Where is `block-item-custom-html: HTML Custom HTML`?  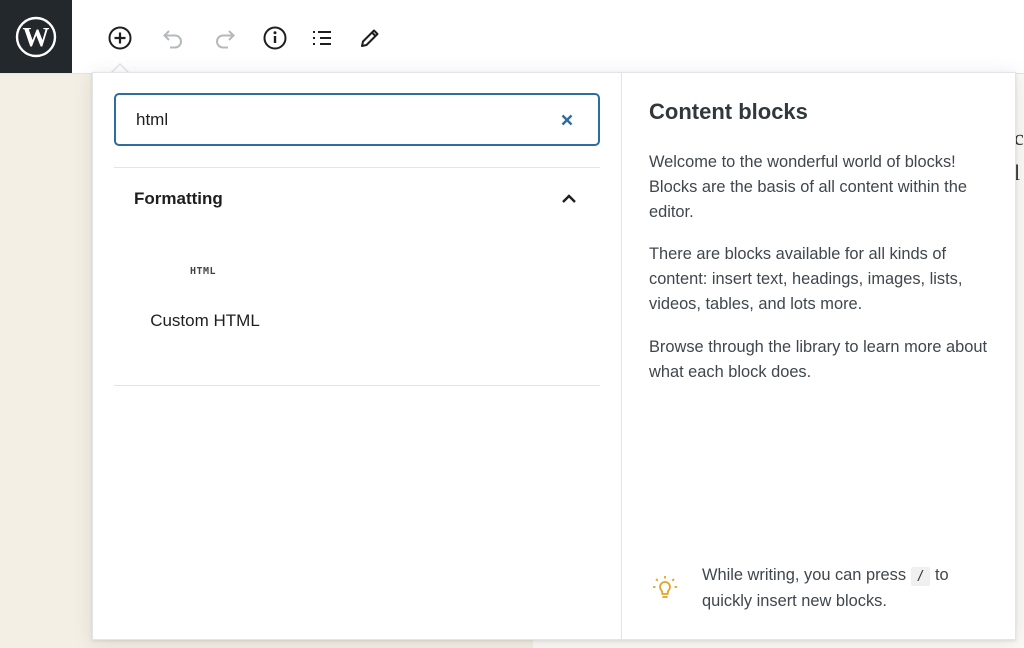 block-item-custom-html: HTML Custom HTML is located at coordinates (205, 308).